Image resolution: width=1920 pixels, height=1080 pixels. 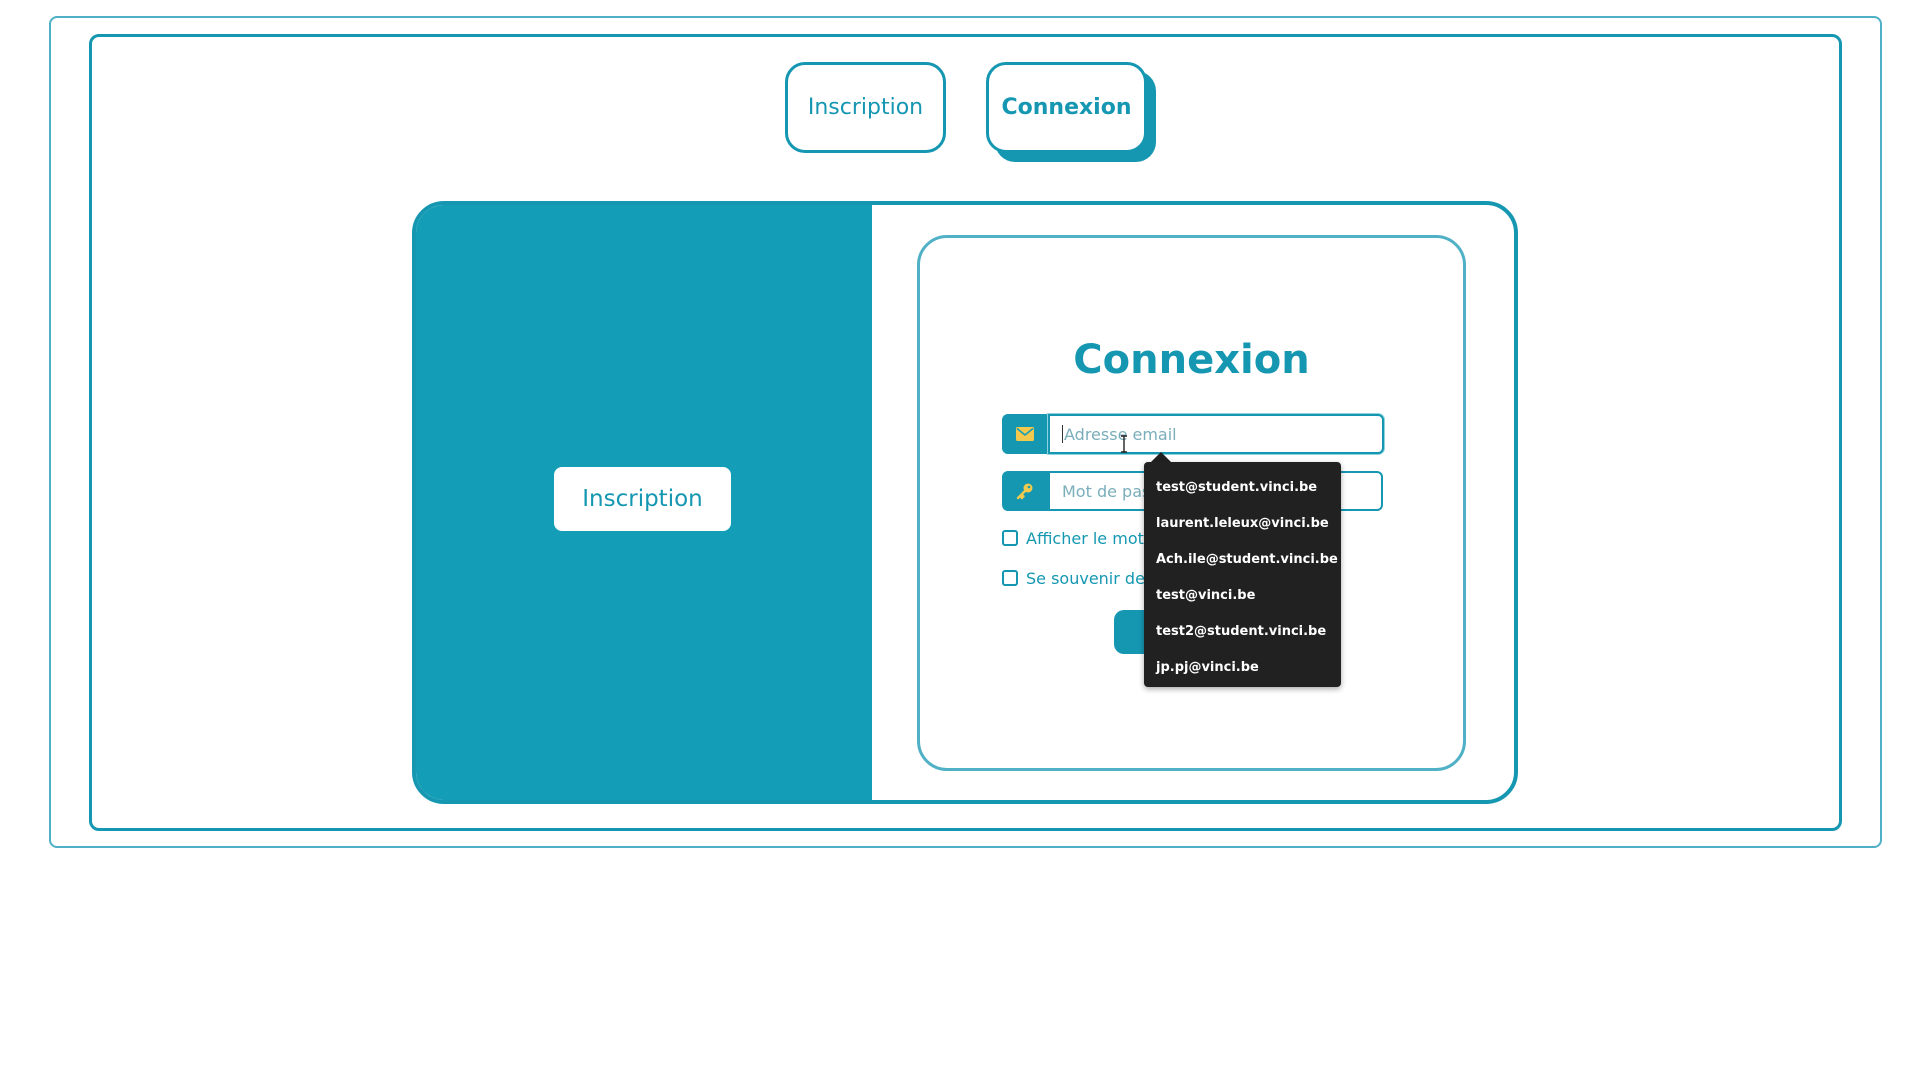 I want to click on autocomplete-item: test@vinci.be, so click(x=1242, y=596).